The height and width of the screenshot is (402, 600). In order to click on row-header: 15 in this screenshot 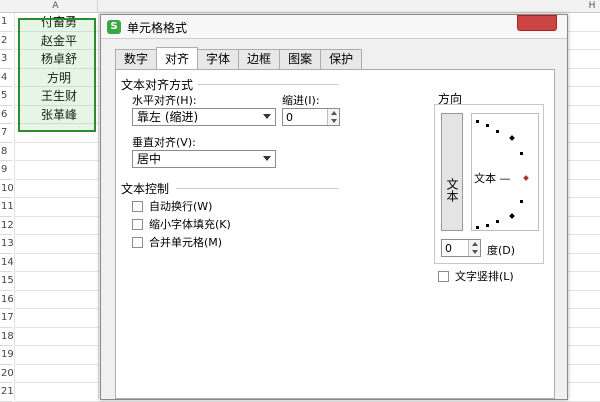, I will do `click(7, 281)`.